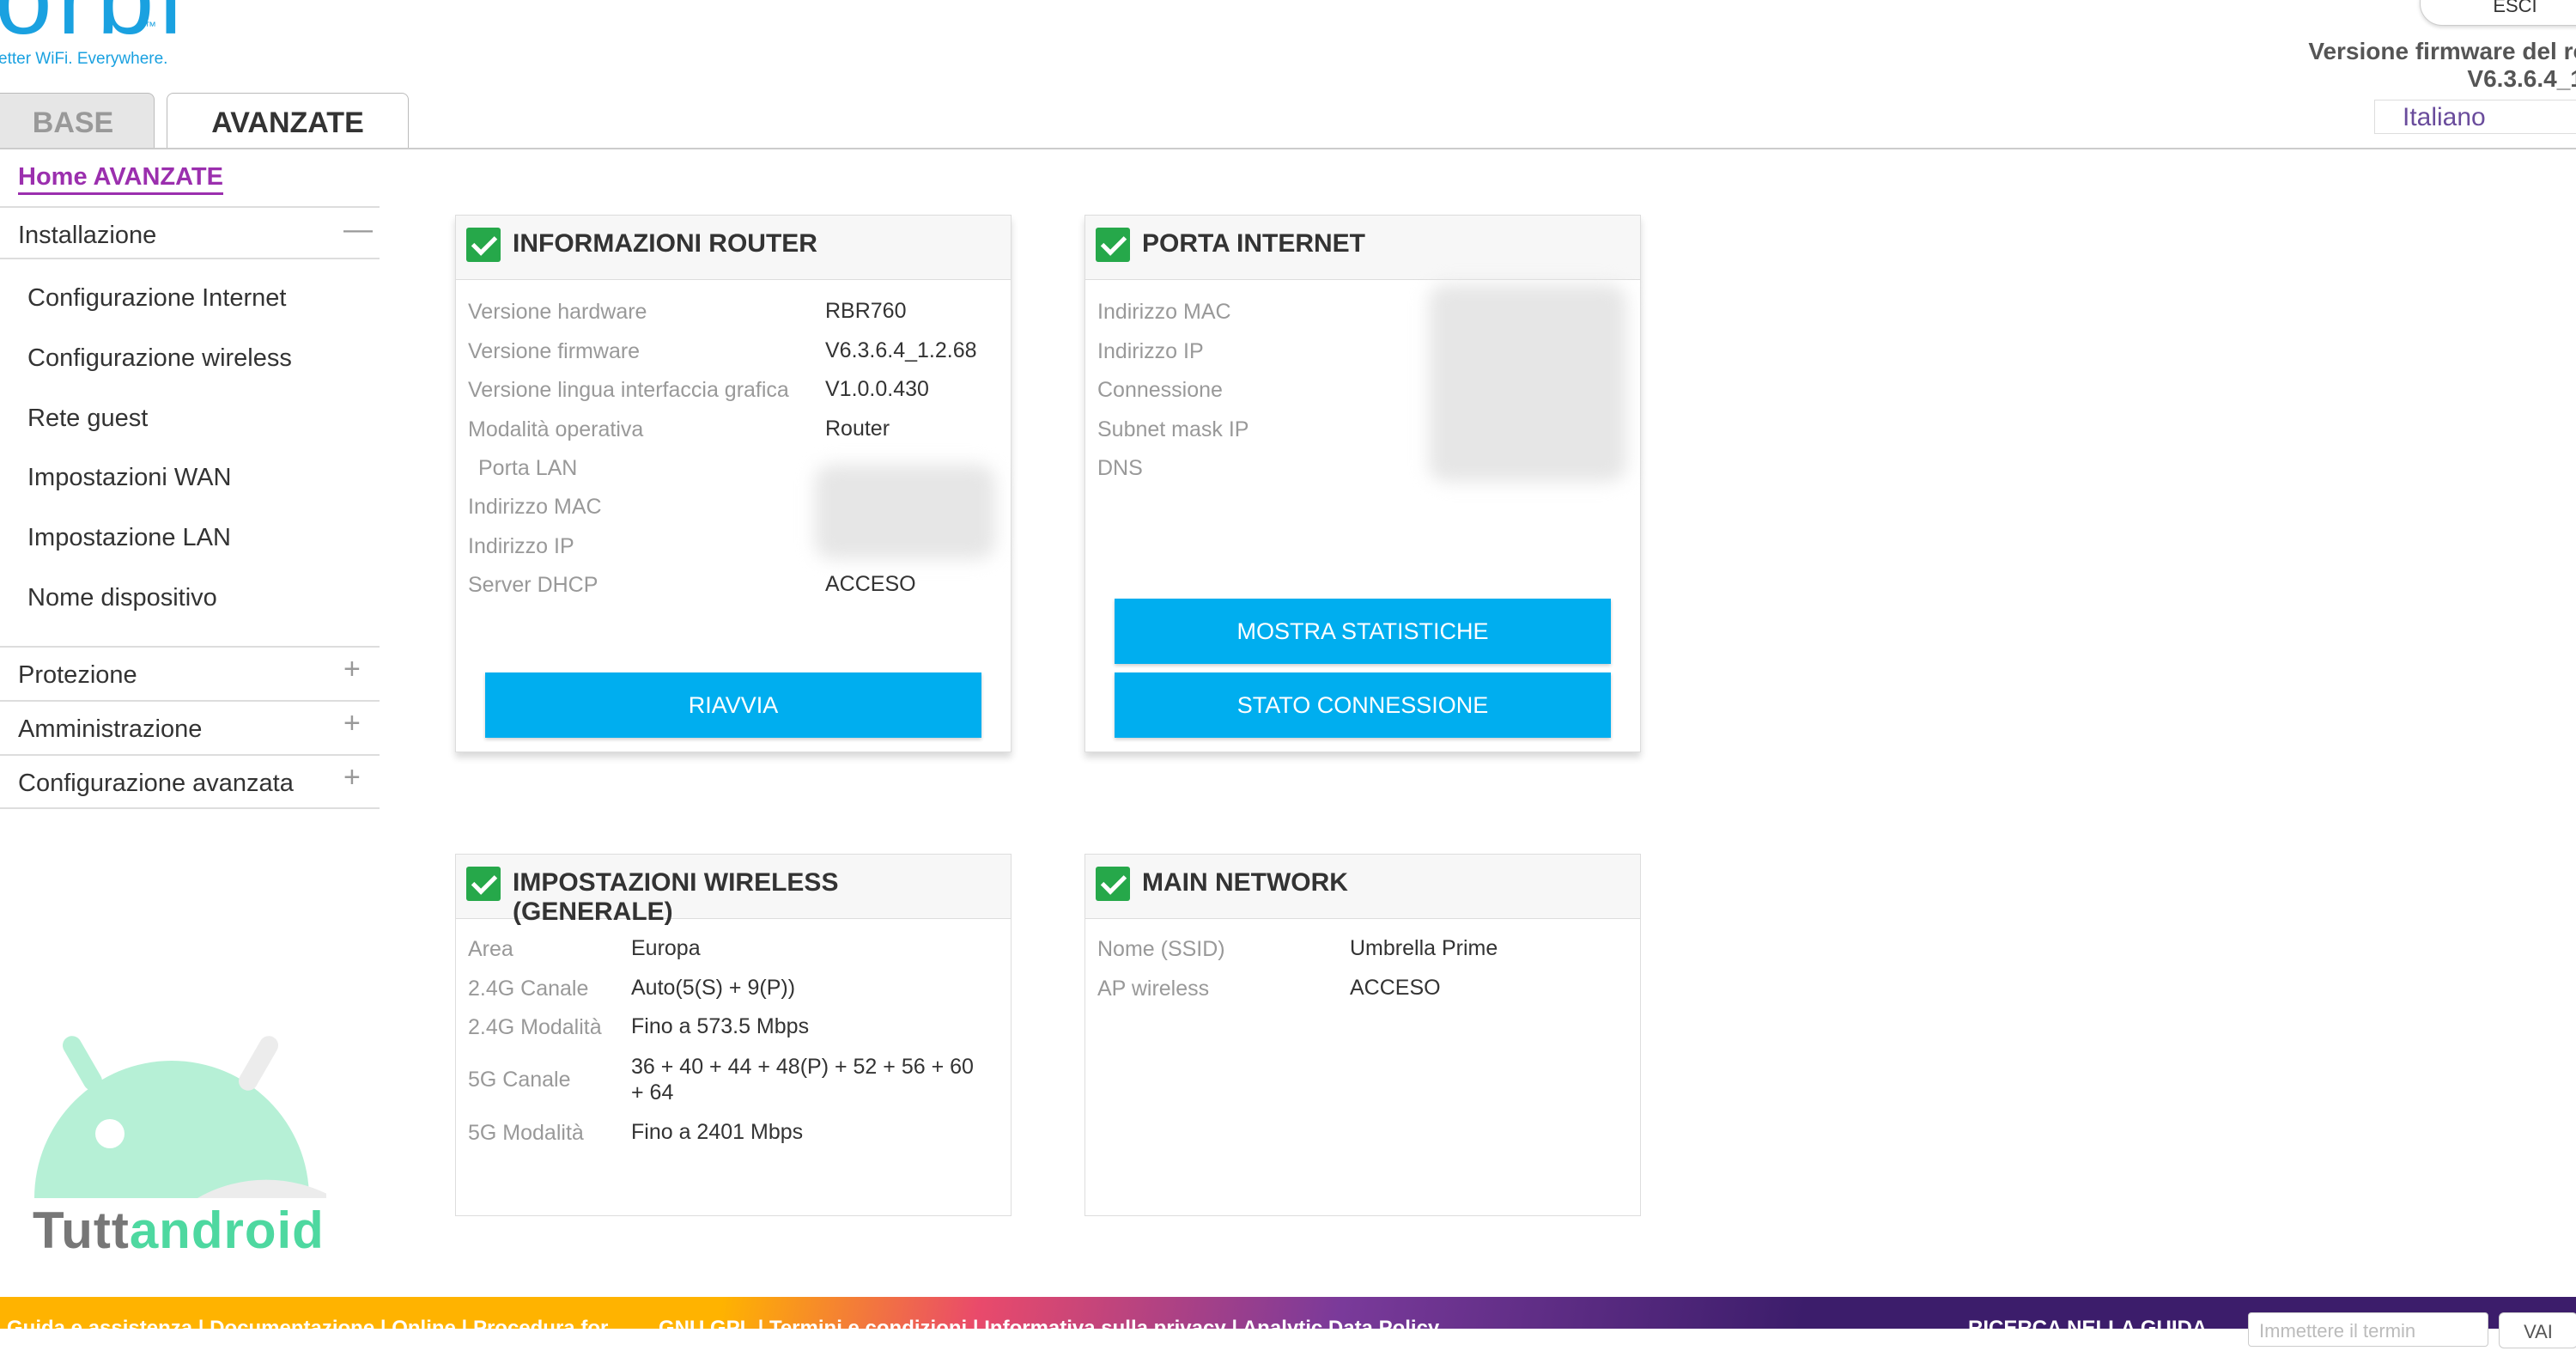  What do you see at coordinates (1363, 887) in the screenshot?
I see `card-header: MAIN NETWORK` at bounding box center [1363, 887].